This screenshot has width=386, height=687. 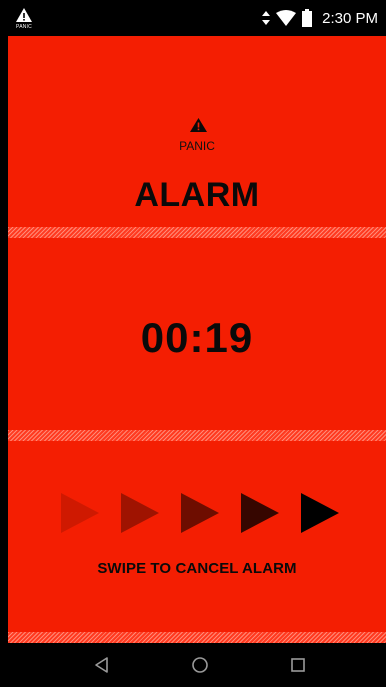 I want to click on wifi-icon, so click(x=286, y=18).